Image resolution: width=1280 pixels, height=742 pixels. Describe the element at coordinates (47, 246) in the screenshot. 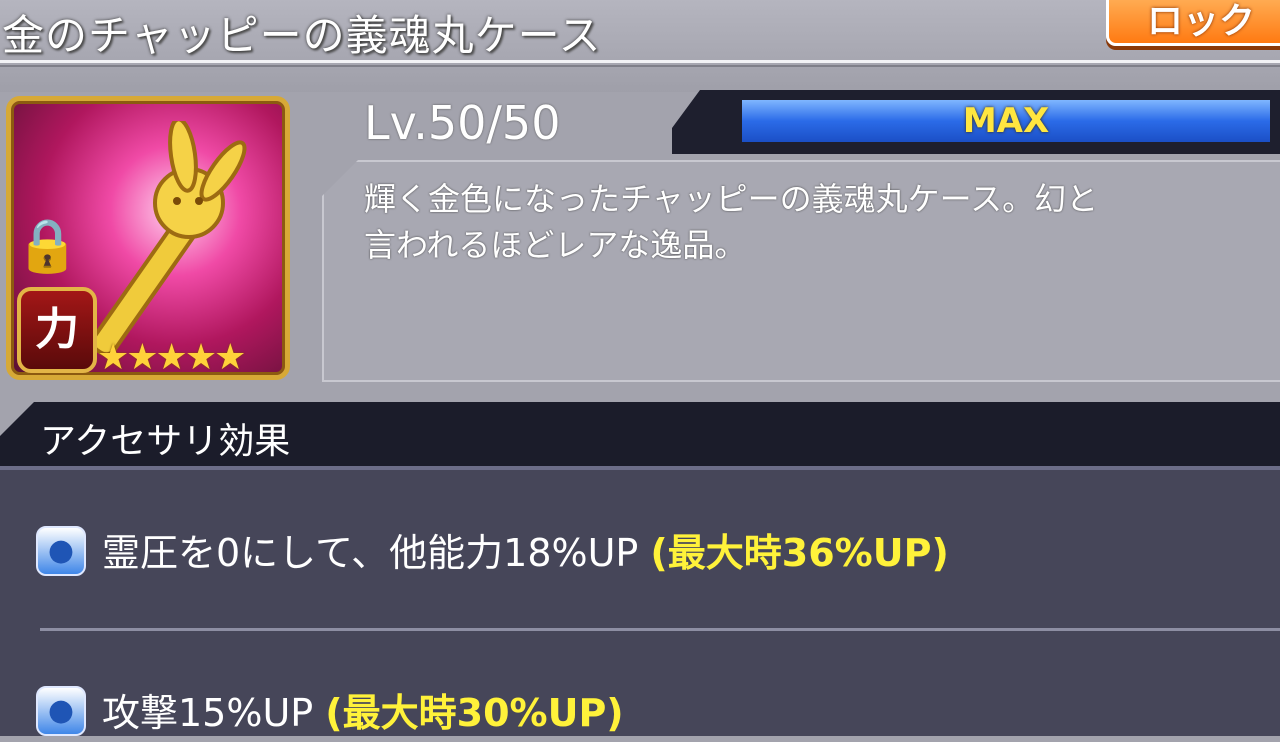

I see `lock-icon: 🔒` at that location.